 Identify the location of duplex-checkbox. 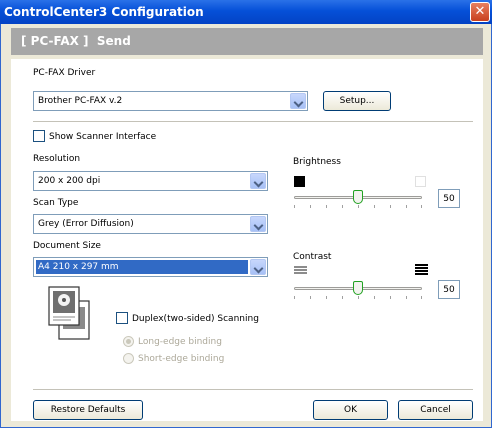
(122, 318).